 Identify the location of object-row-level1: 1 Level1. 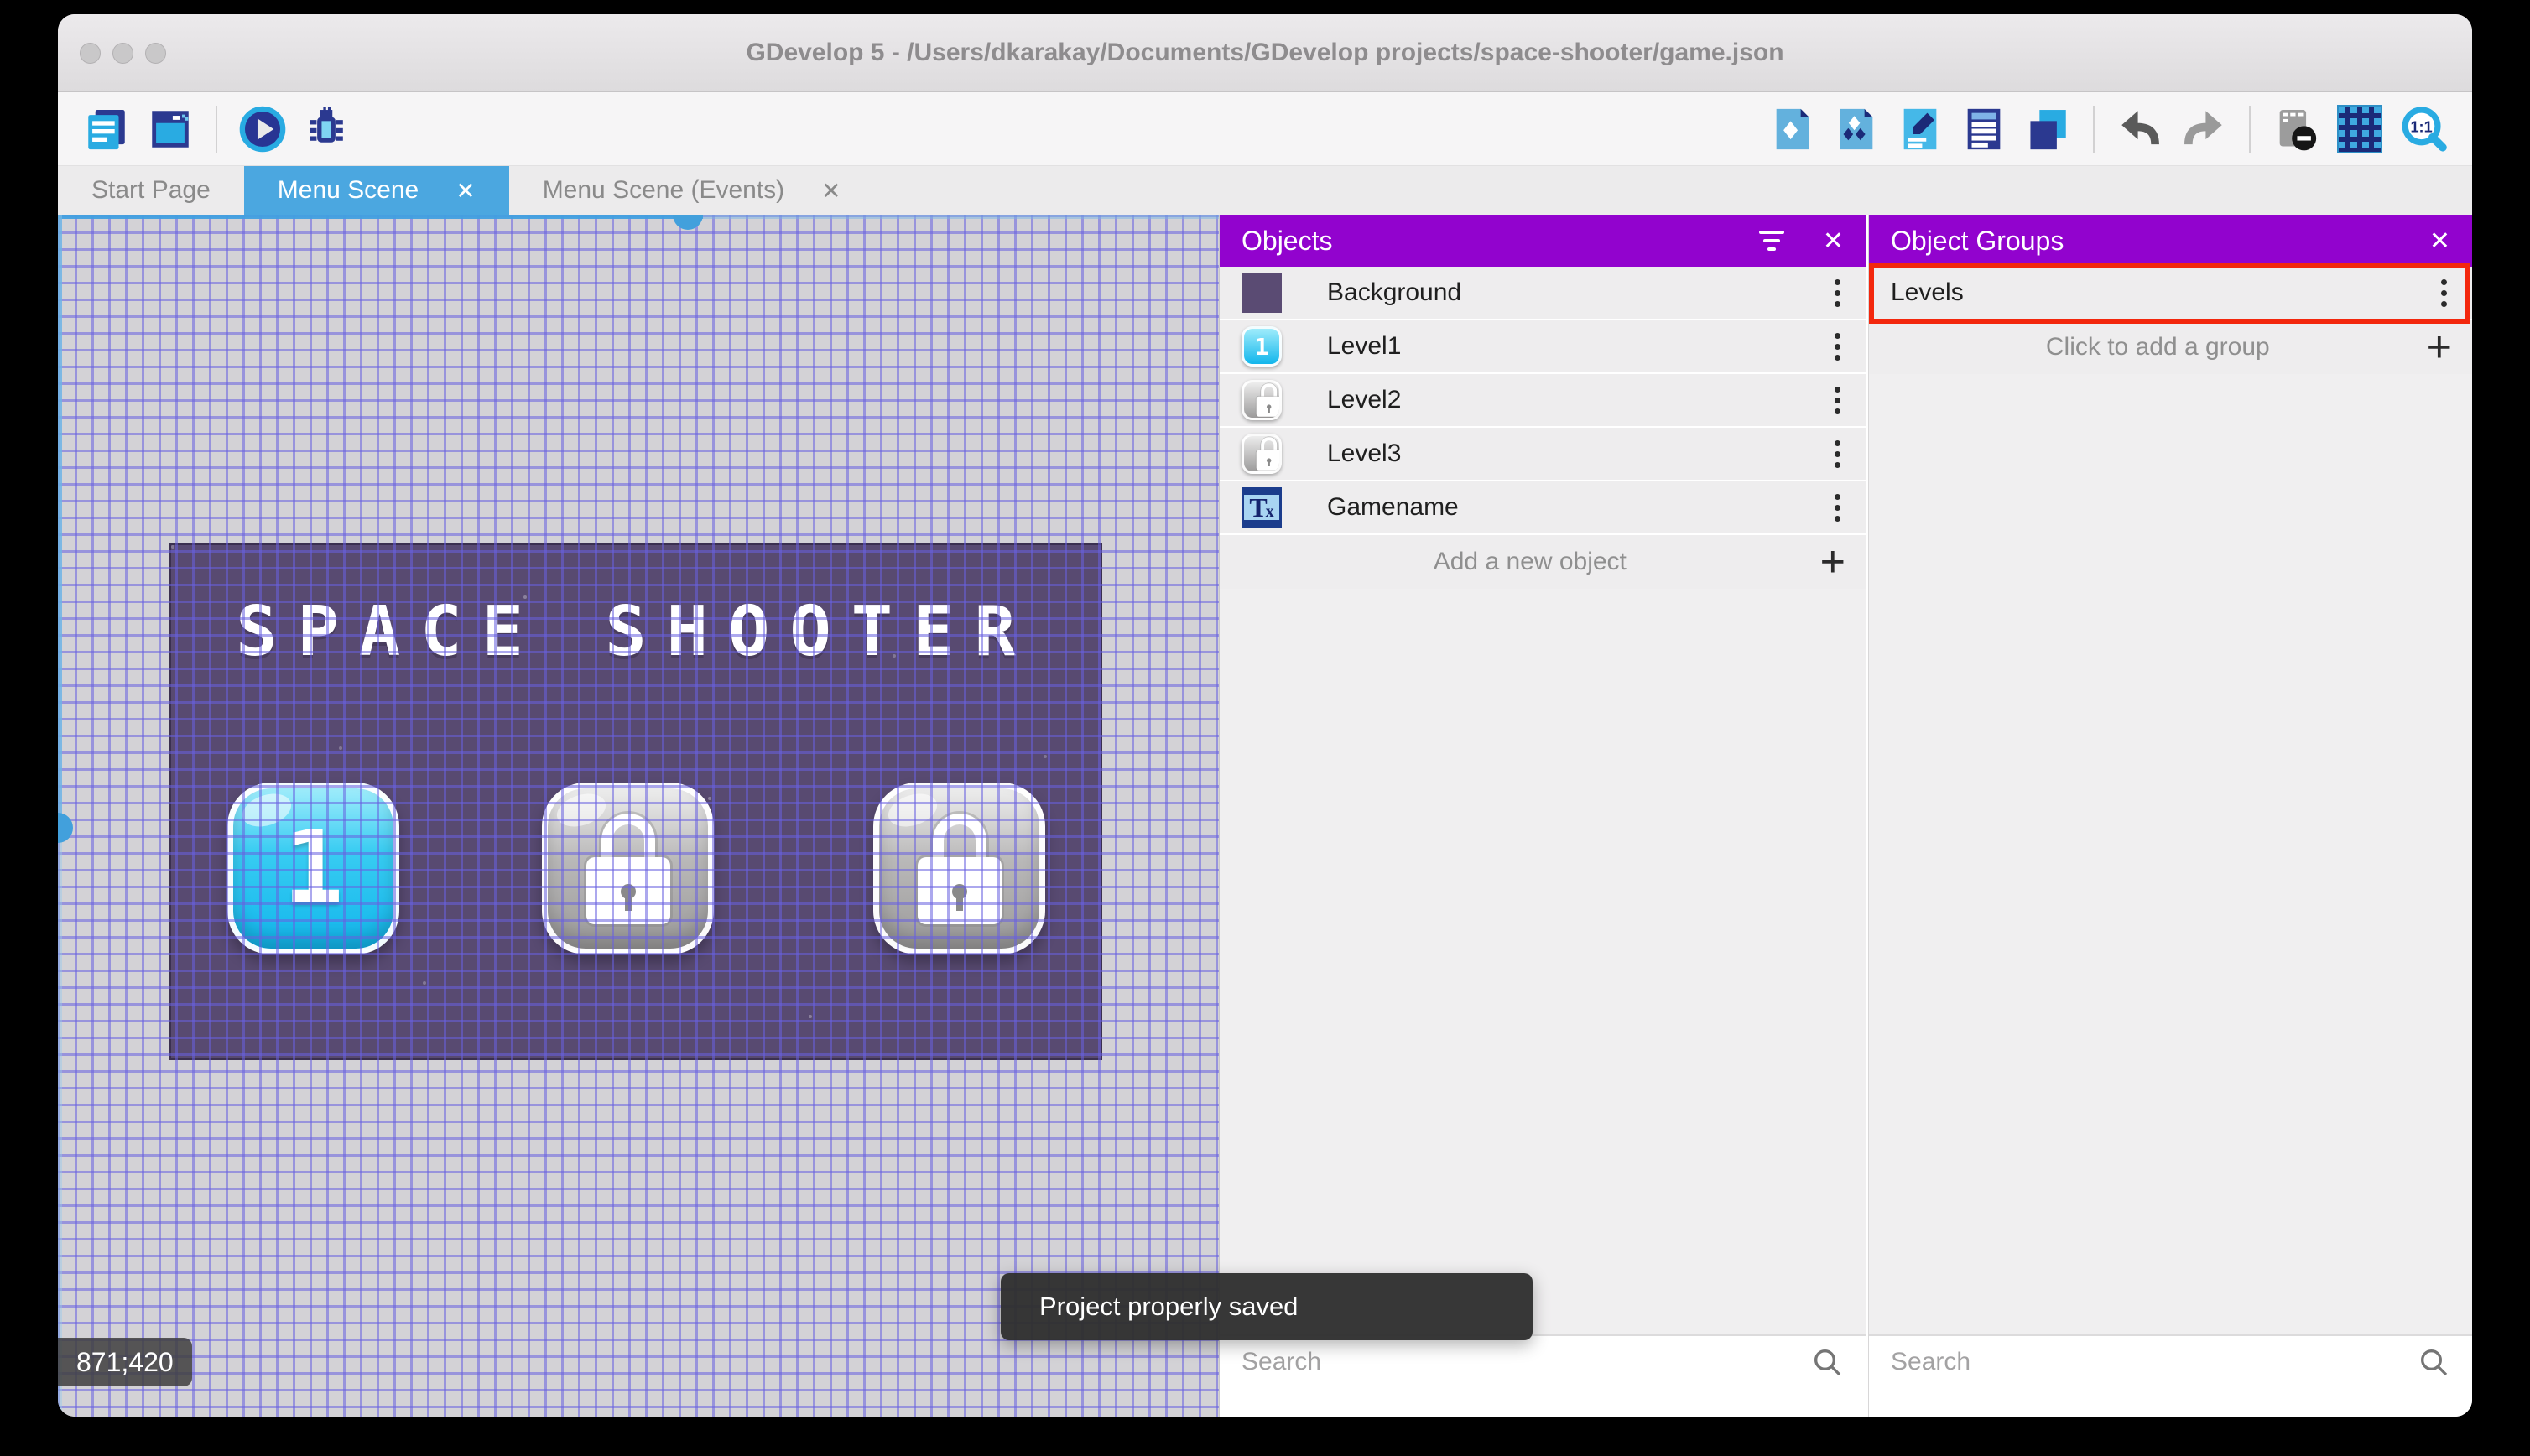
(1543, 347).